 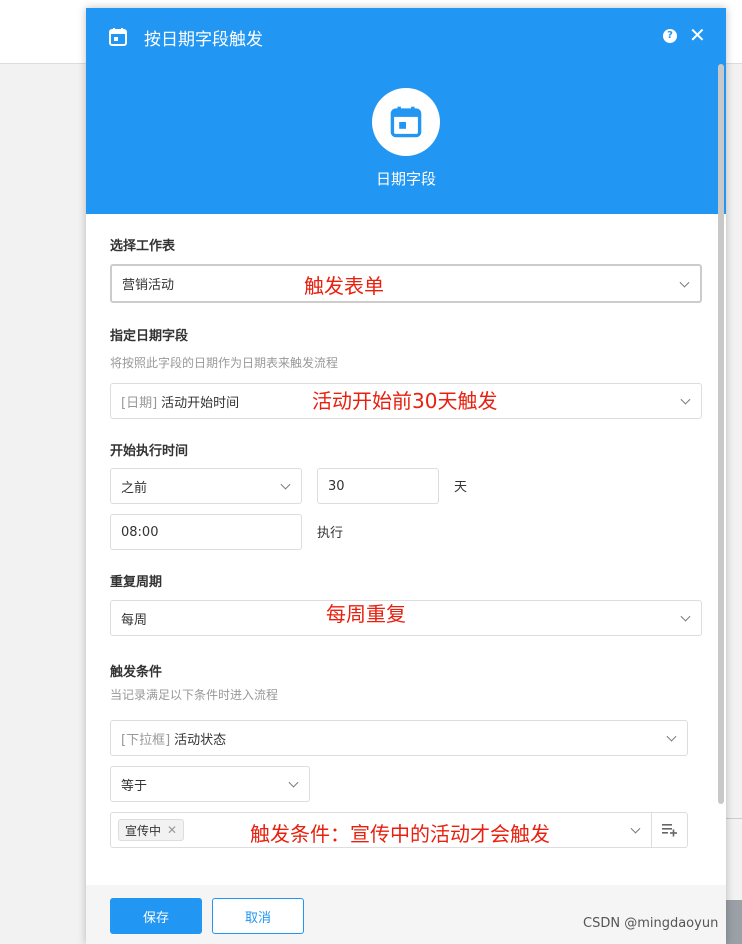 What do you see at coordinates (146, 740) in the screenshot?
I see `condition-field-prefix: [下拉框]` at bounding box center [146, 740].